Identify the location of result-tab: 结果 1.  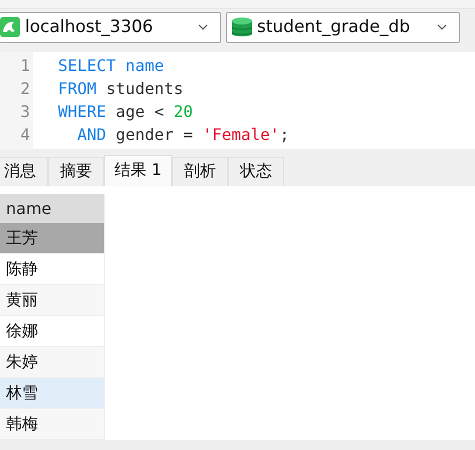
(138, 170).